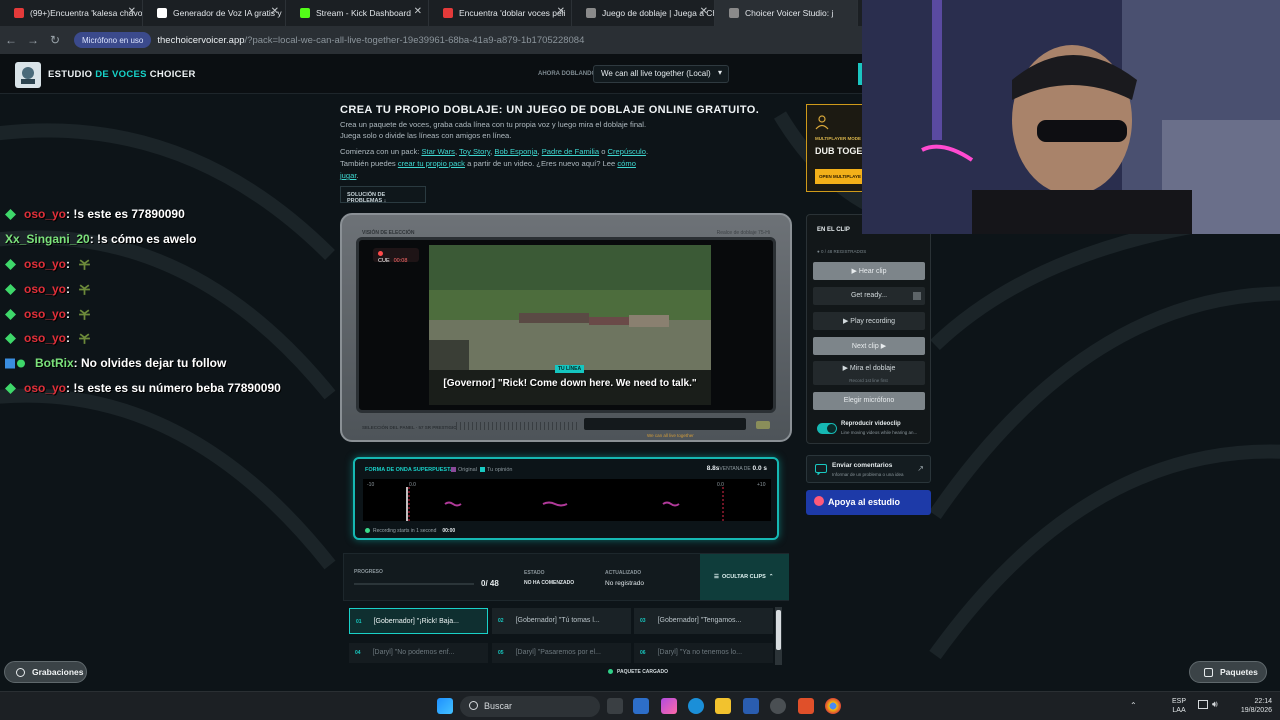 This screenshot has height=720, width=1280. Describe the element at coordinates (1228, 672) in the screenshot. I see `packs-button: Paquetes` at that location.